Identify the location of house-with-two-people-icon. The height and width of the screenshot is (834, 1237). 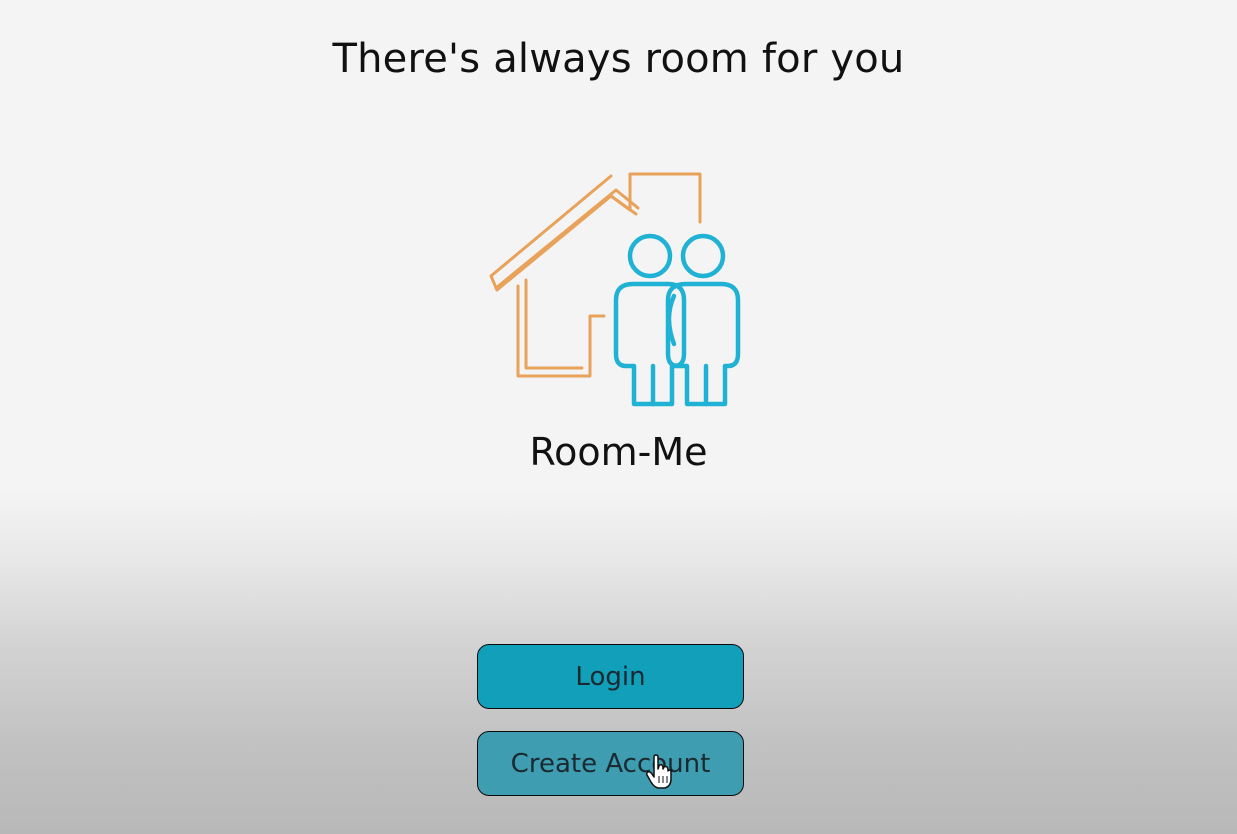
(615, 289).